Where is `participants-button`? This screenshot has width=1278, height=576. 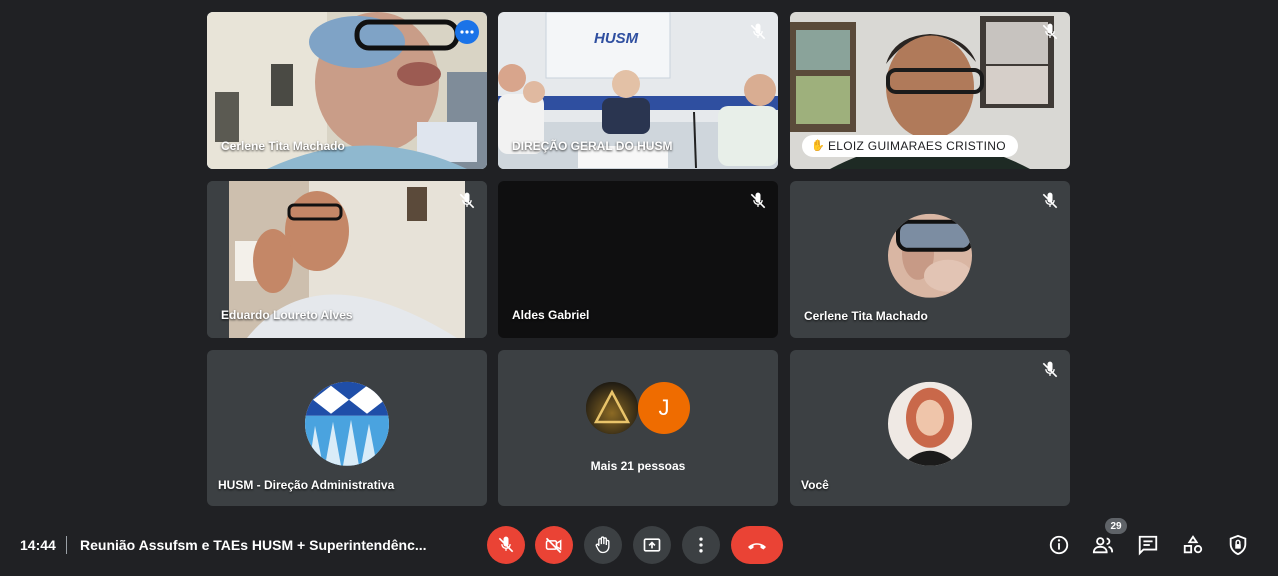 participants-button is located at coordinates (1103, 545).